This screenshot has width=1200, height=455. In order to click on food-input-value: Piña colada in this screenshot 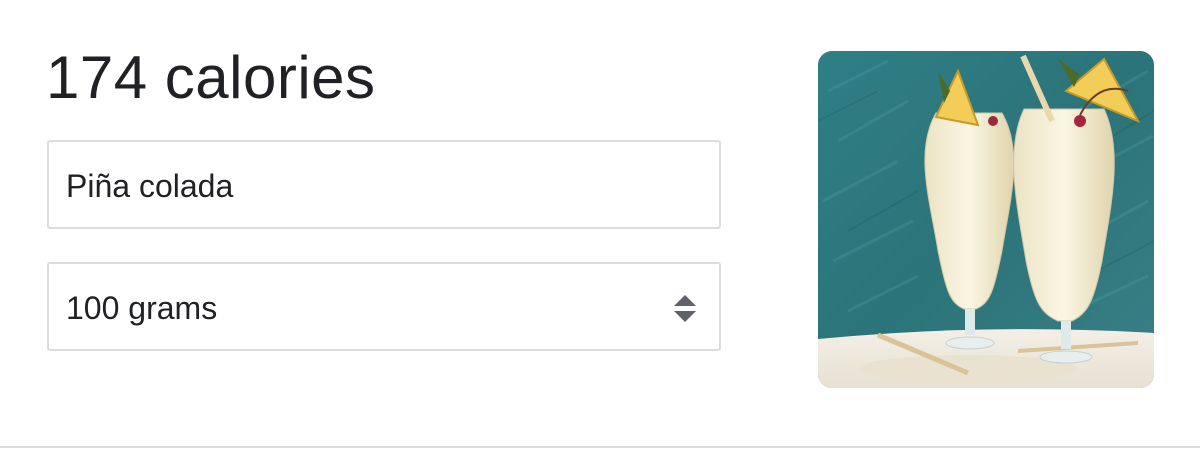, I will do `click(150, 186)`.